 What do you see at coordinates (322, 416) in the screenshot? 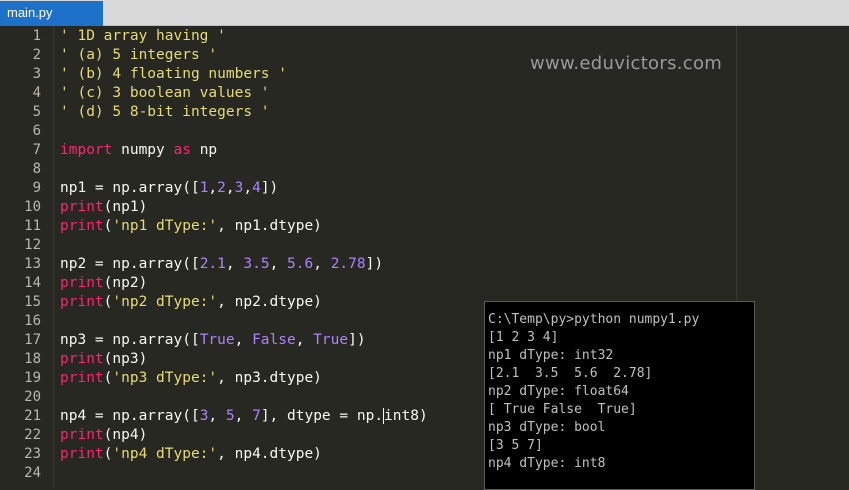
I see `code-text: ], dtype = np.` at bounding box center [322, 416].